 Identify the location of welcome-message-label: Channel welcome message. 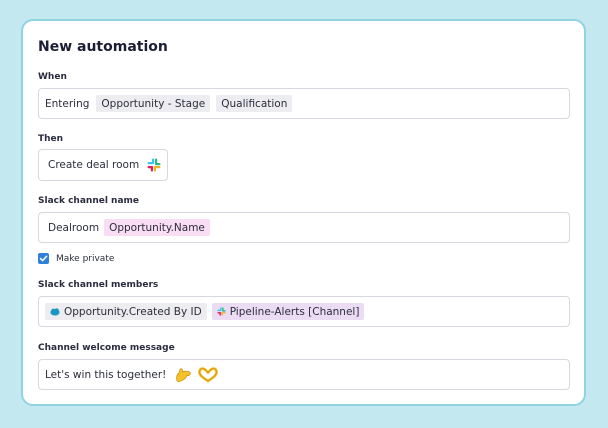
(106, 348).